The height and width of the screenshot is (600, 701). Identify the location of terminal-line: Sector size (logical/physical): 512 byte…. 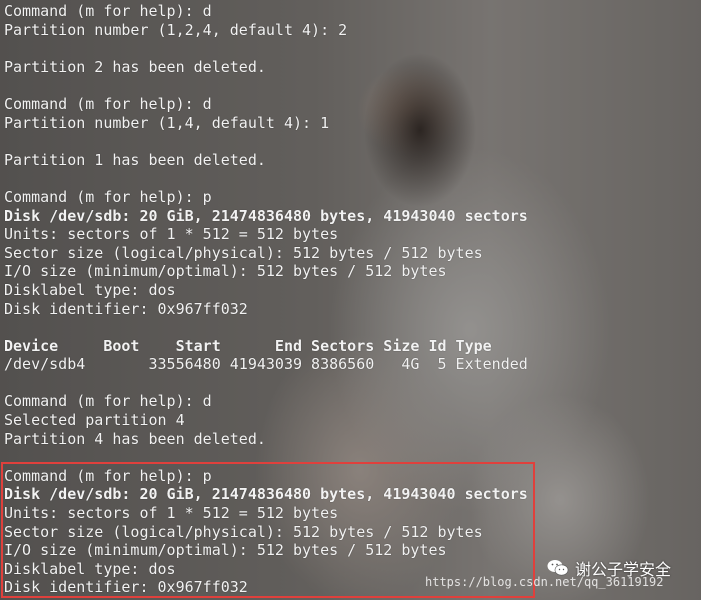
(243, 252).